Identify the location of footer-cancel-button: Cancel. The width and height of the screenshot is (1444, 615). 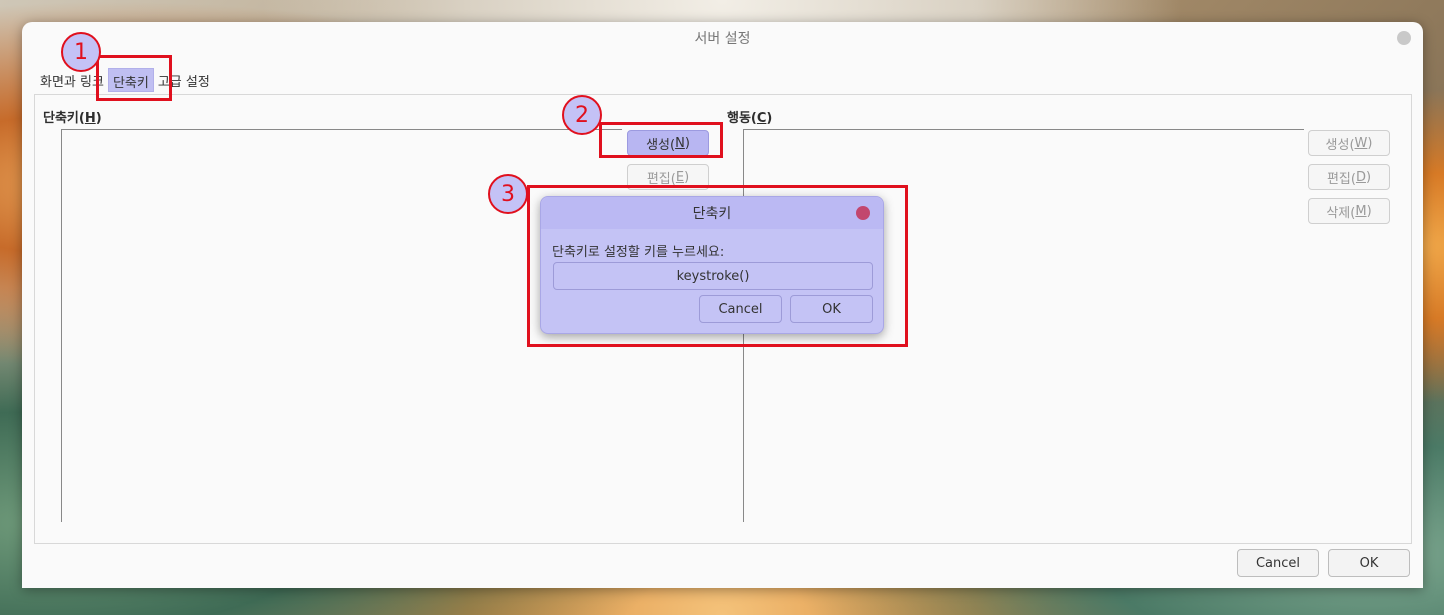
(1278, 563).